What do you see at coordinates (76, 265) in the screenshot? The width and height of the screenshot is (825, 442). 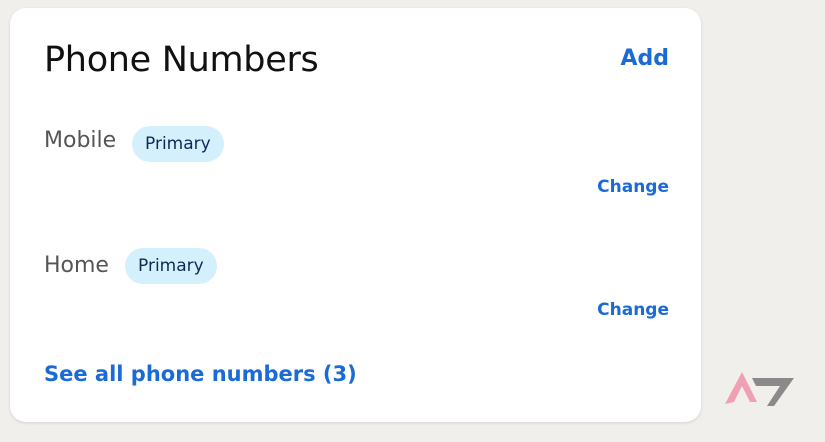 I see `phone-row-label: Home` at bounding box center [76, 265].